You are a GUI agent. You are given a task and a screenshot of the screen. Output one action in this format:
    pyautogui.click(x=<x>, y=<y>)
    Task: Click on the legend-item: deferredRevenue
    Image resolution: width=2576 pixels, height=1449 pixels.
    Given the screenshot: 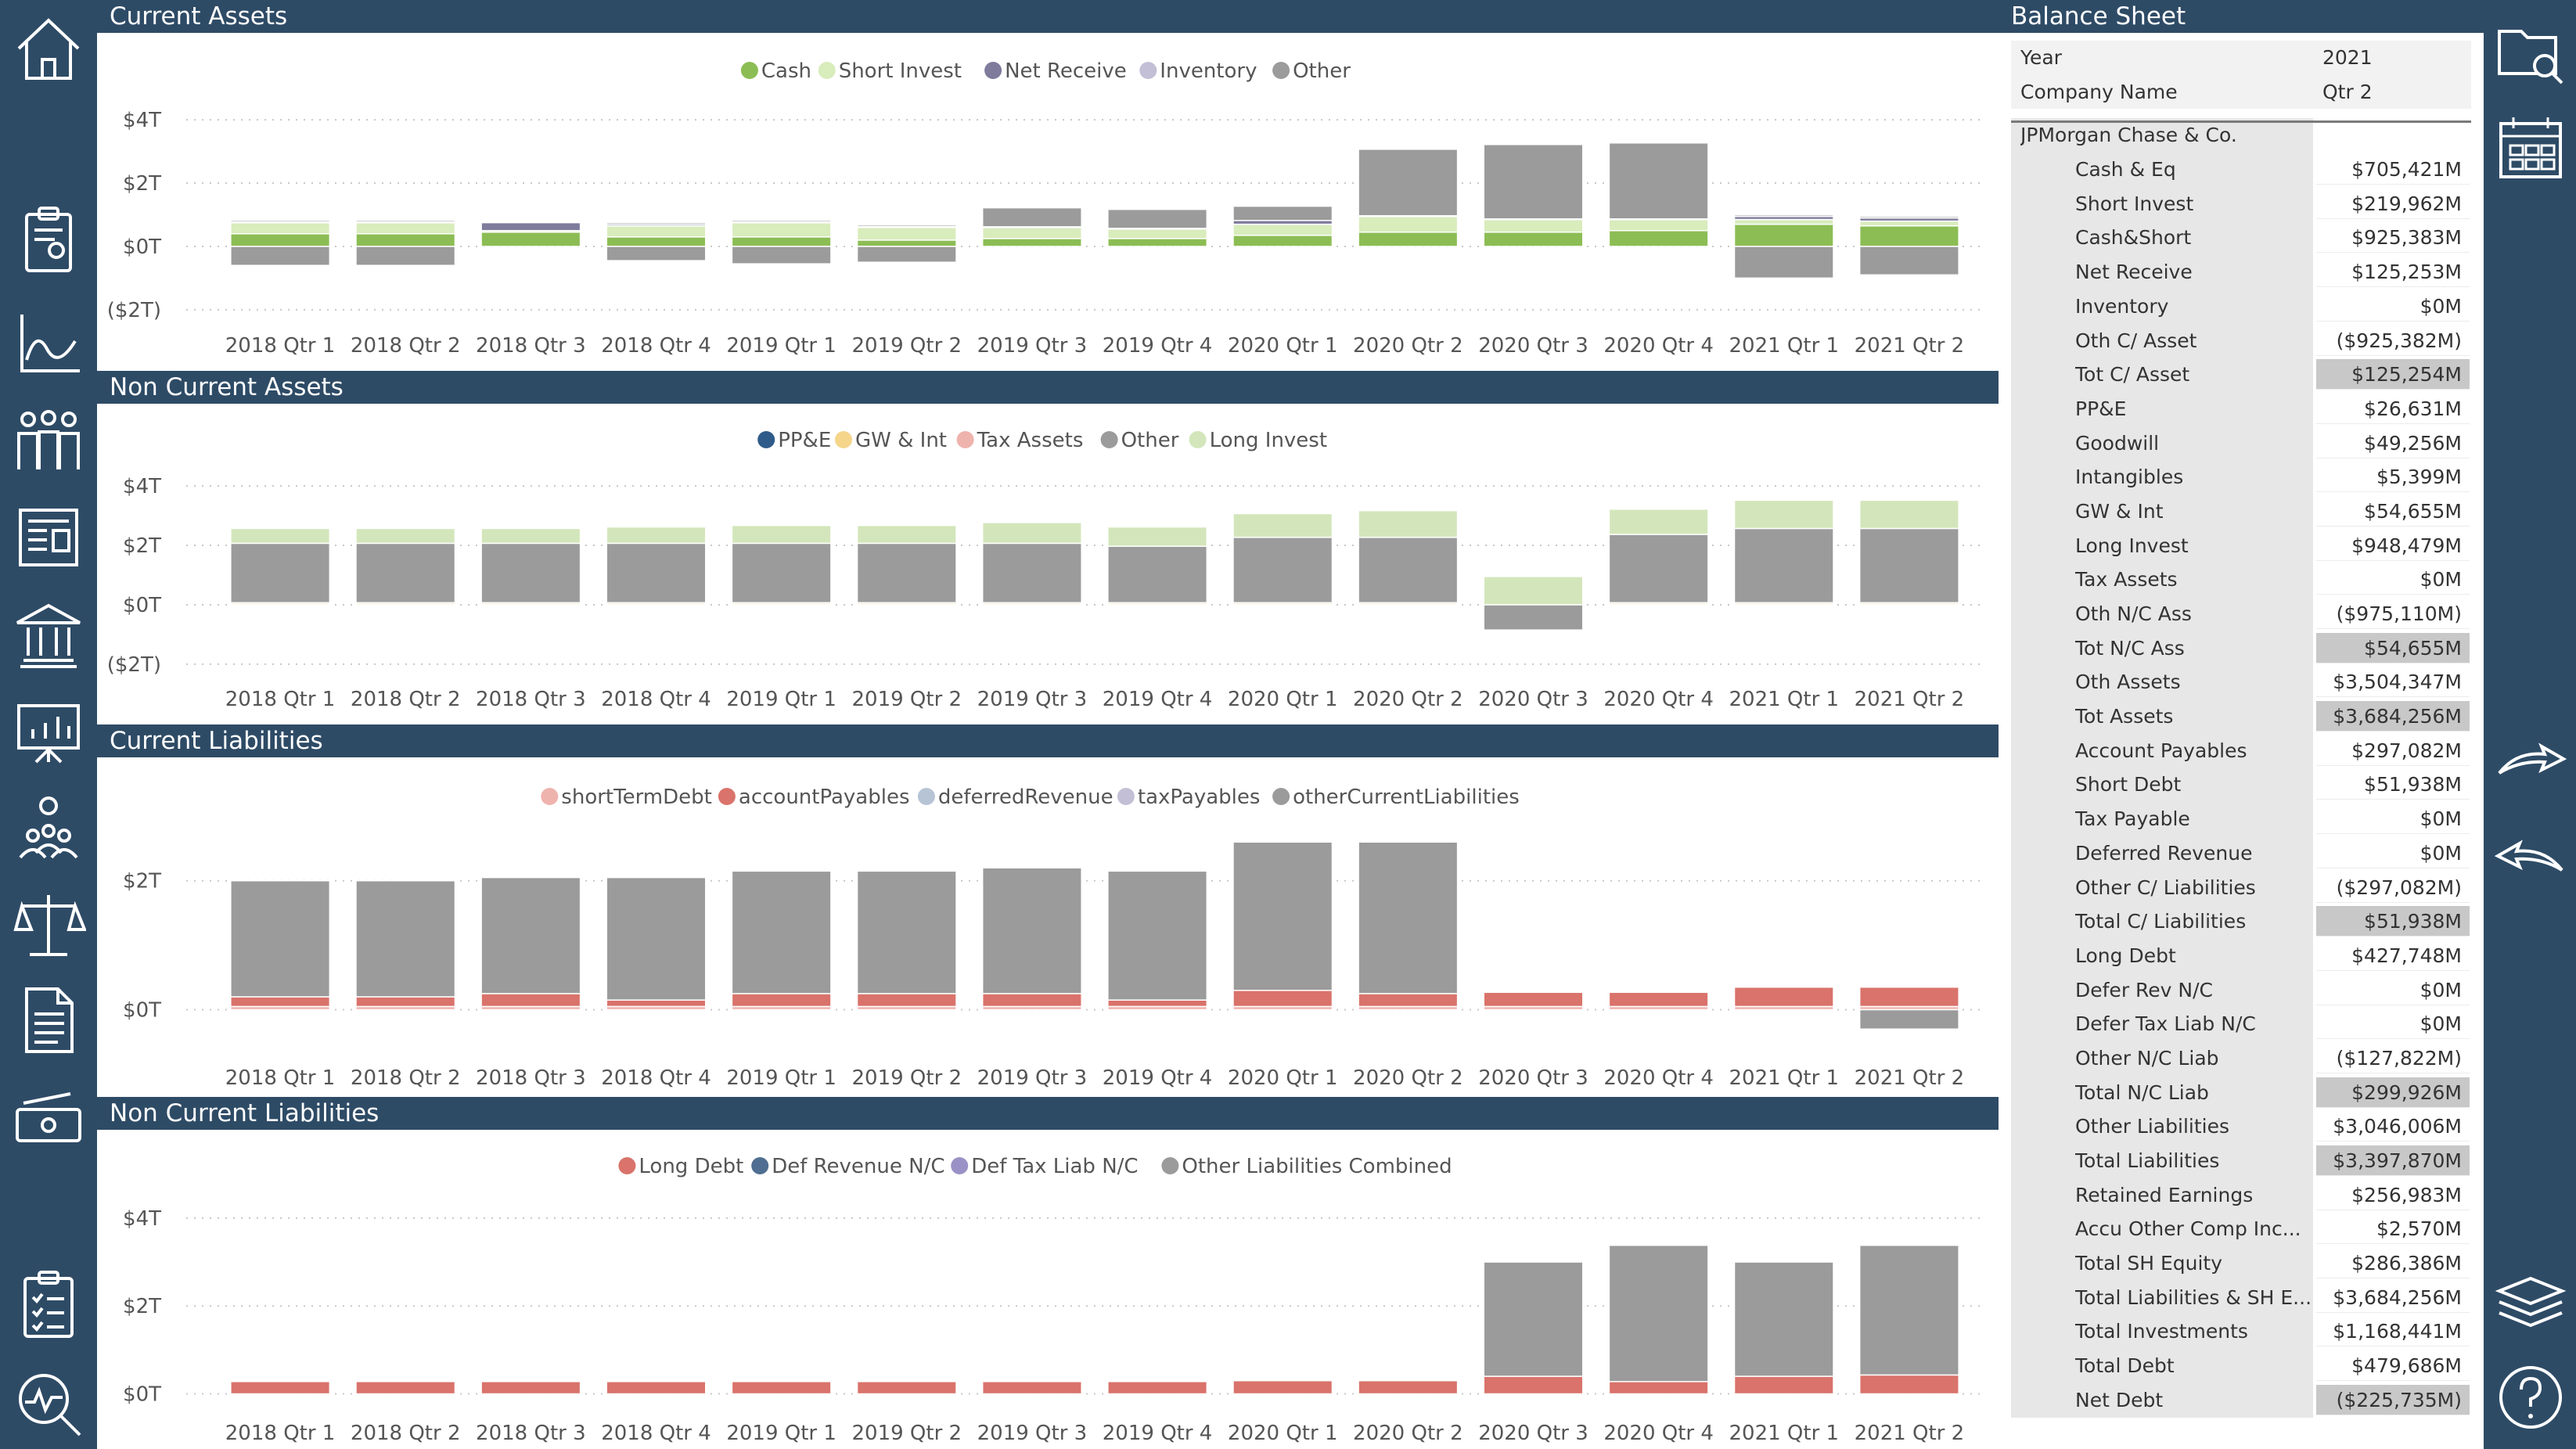 What is the action you would take?
    pyautogui.click(x=1015, y=797)
    